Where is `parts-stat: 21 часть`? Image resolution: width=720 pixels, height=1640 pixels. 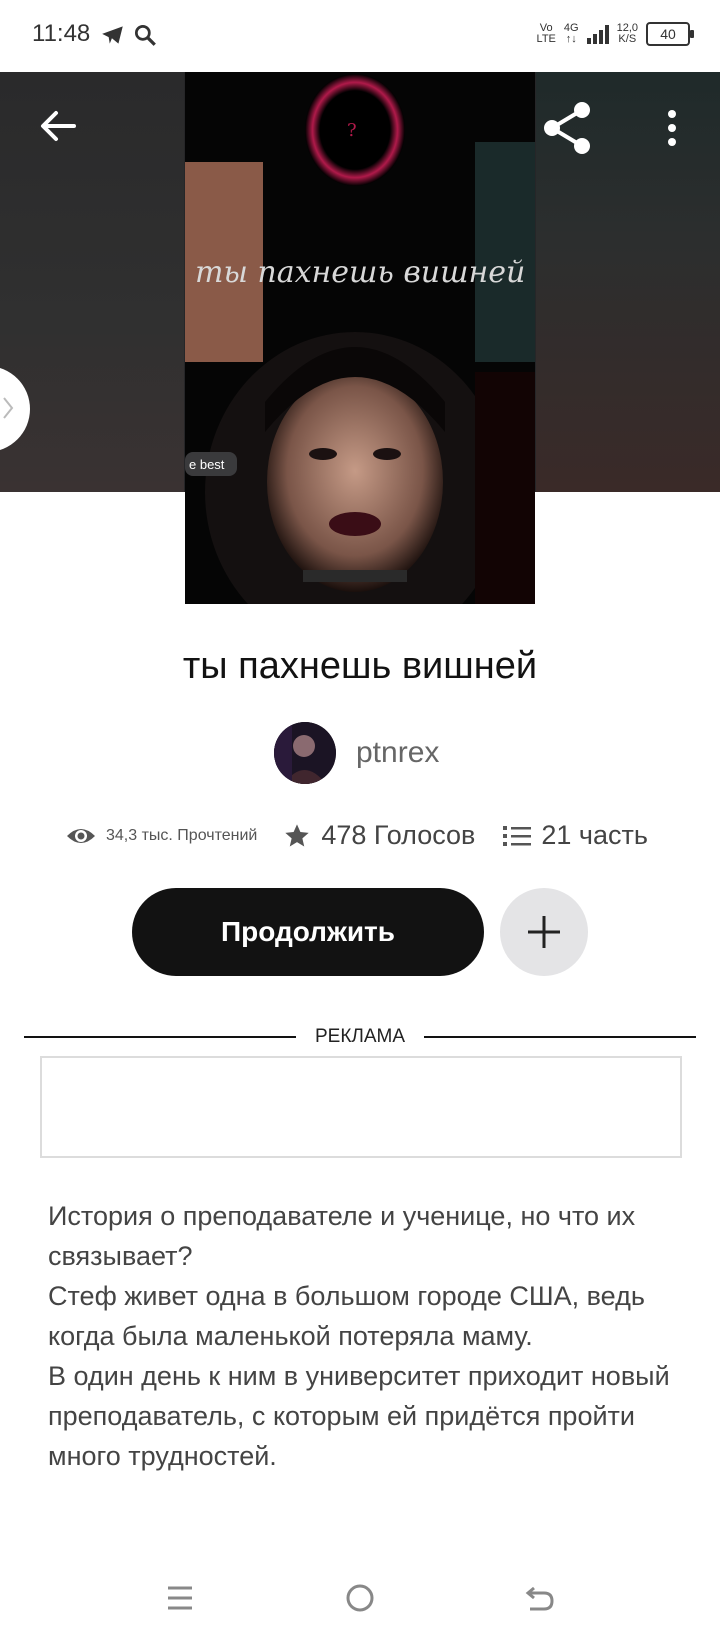
parts-stat: 21 часть is located at coordinates (575, 835).